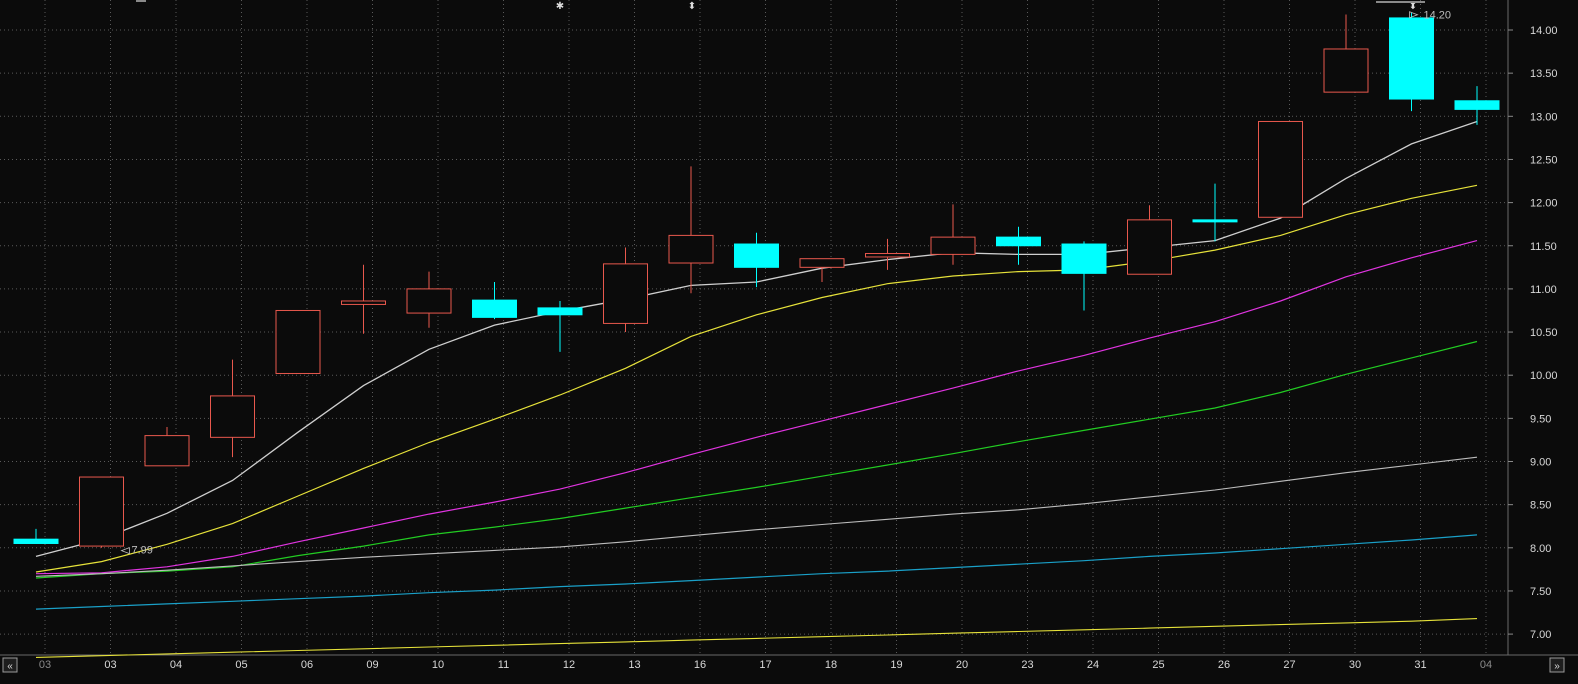 The image size is (1578, 684). What do you see at coordinates (1540, 419) in the screenshot?
I see `y-tick-label: 9.50` at bounding box center [1540, 419].